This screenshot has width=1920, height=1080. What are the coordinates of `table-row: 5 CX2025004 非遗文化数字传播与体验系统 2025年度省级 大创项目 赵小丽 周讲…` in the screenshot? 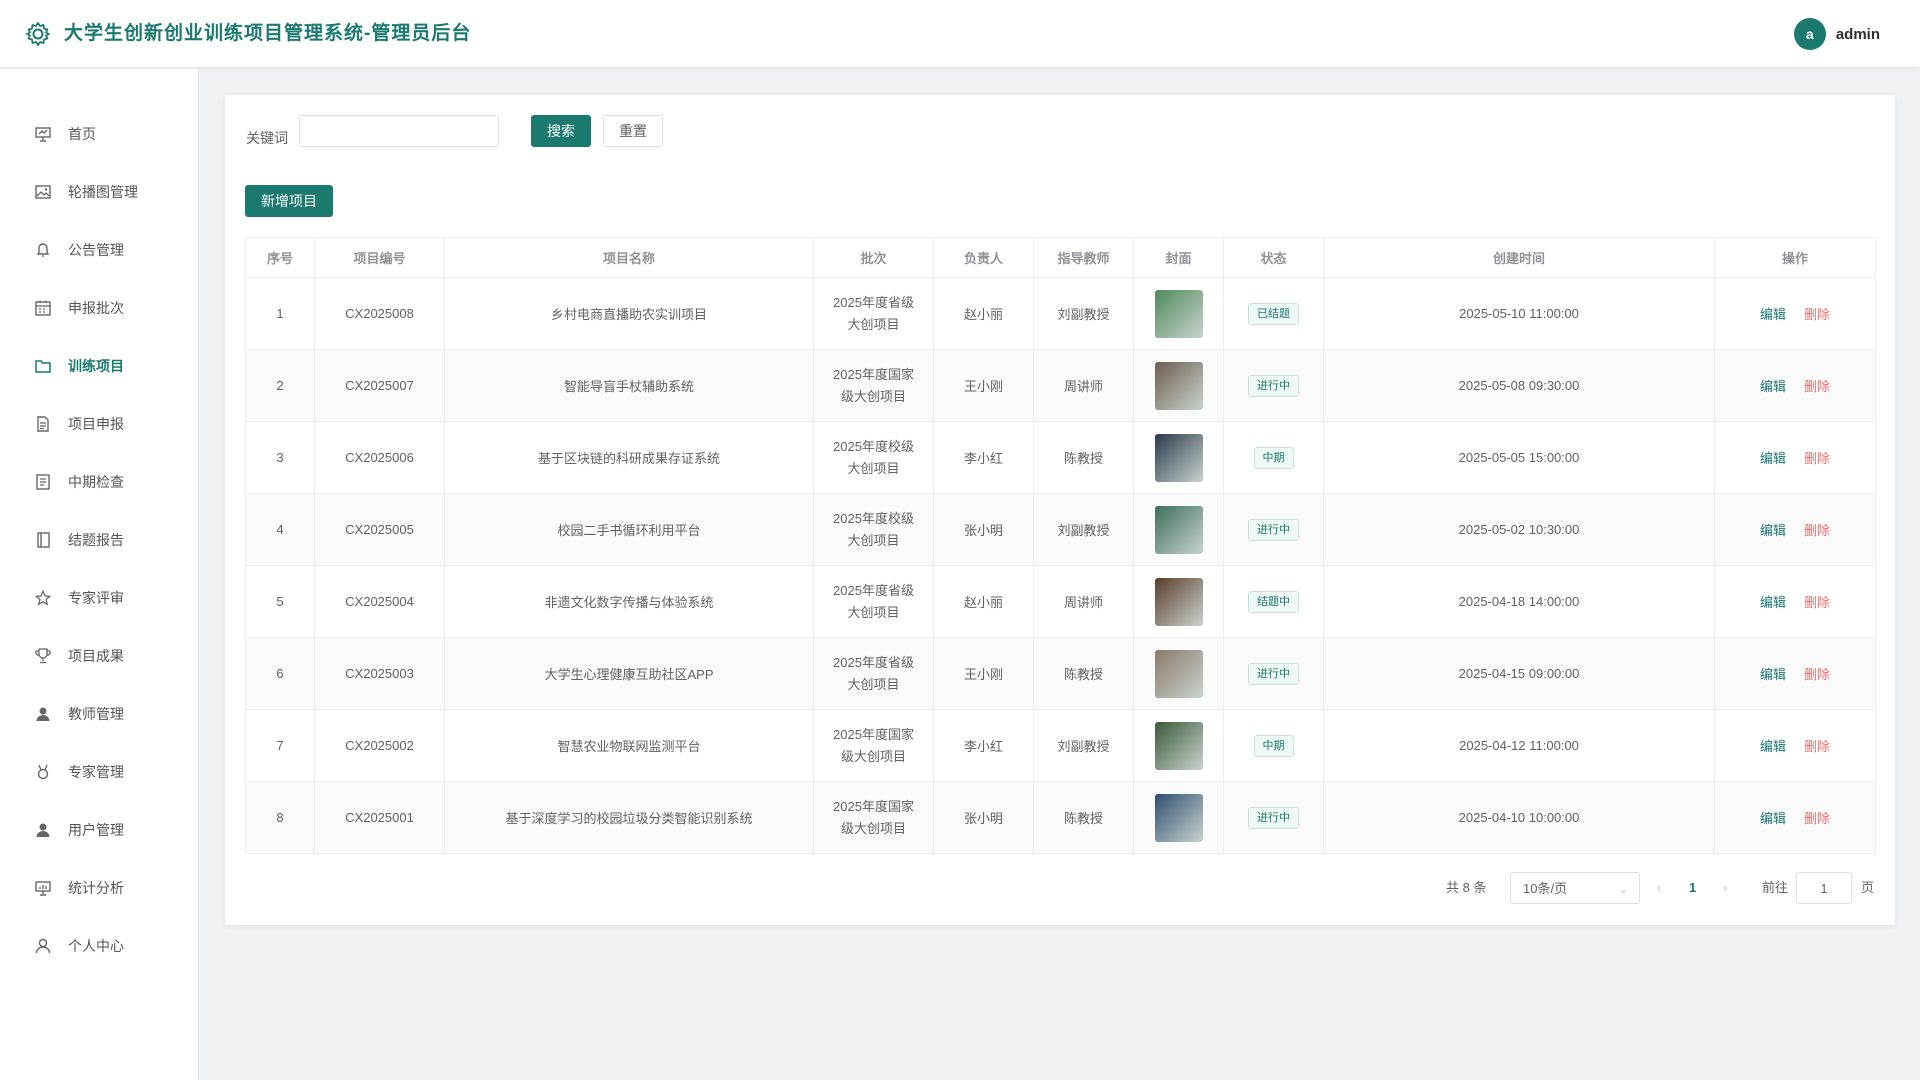 It's located at (1060, 601).